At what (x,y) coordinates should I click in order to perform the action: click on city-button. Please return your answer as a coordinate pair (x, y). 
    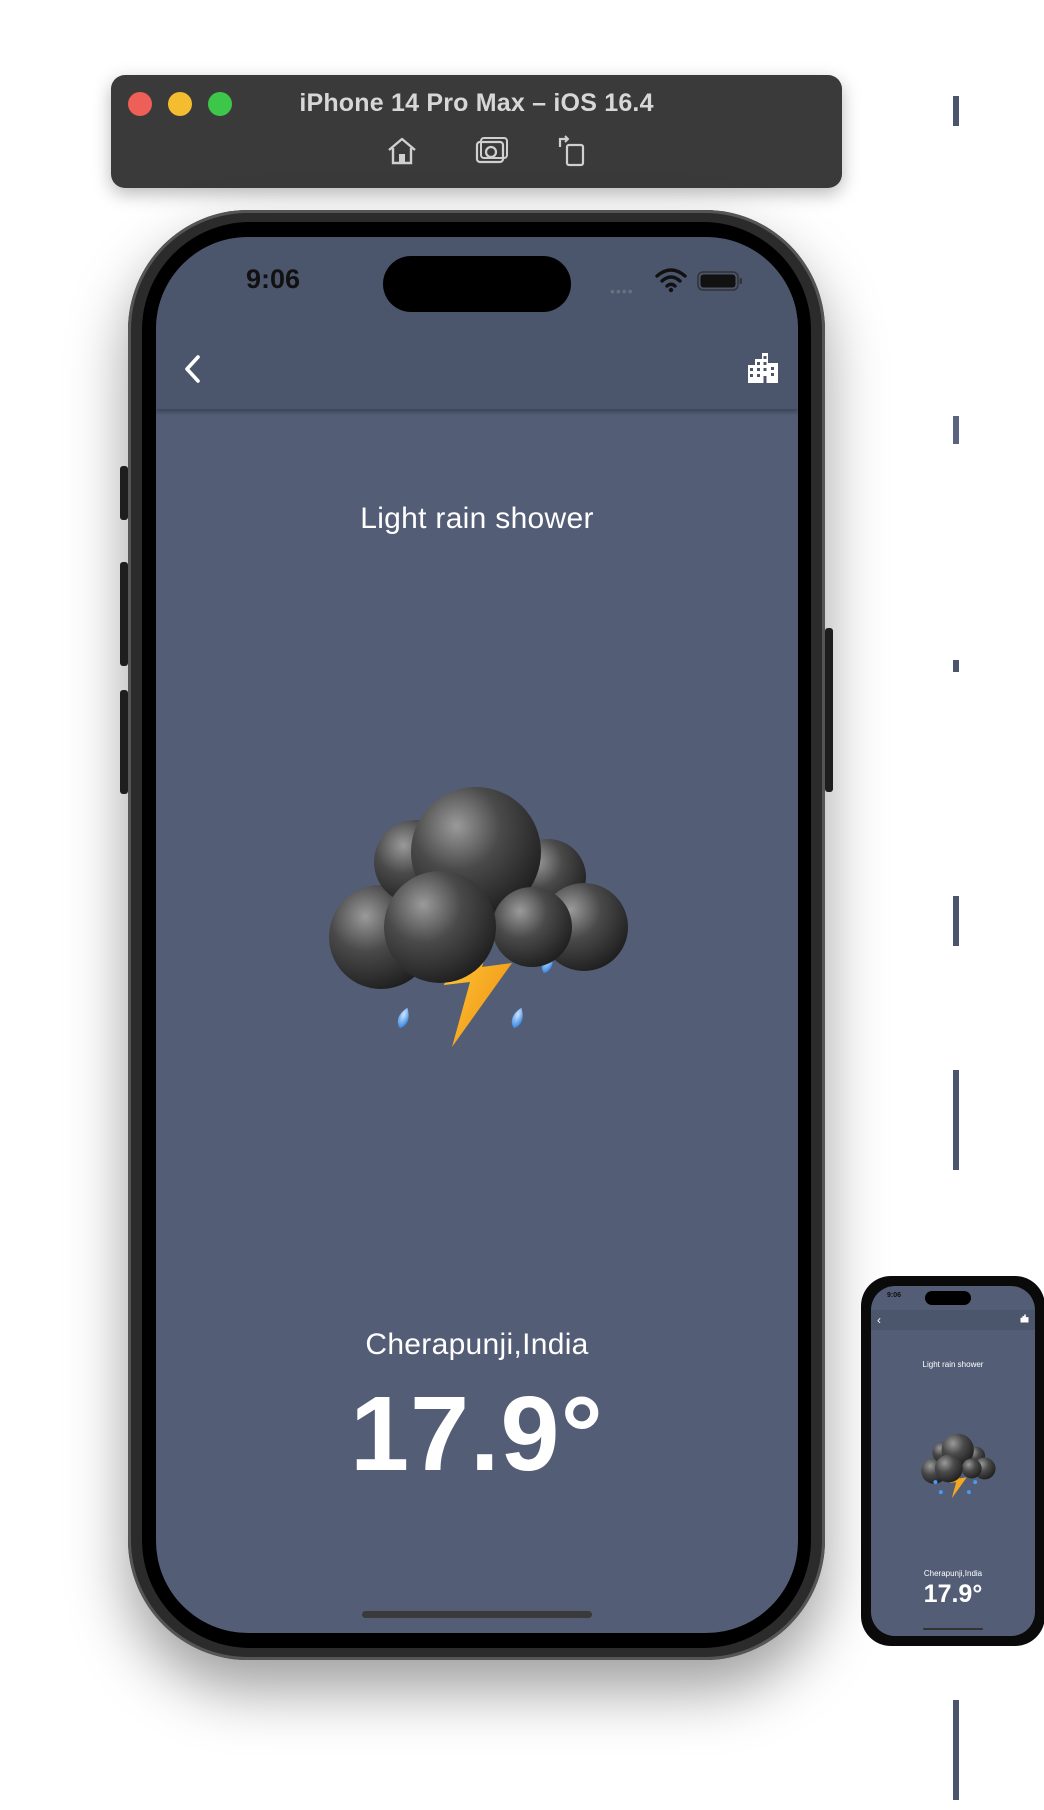
    Looking at the image, I should click on (763, 368).